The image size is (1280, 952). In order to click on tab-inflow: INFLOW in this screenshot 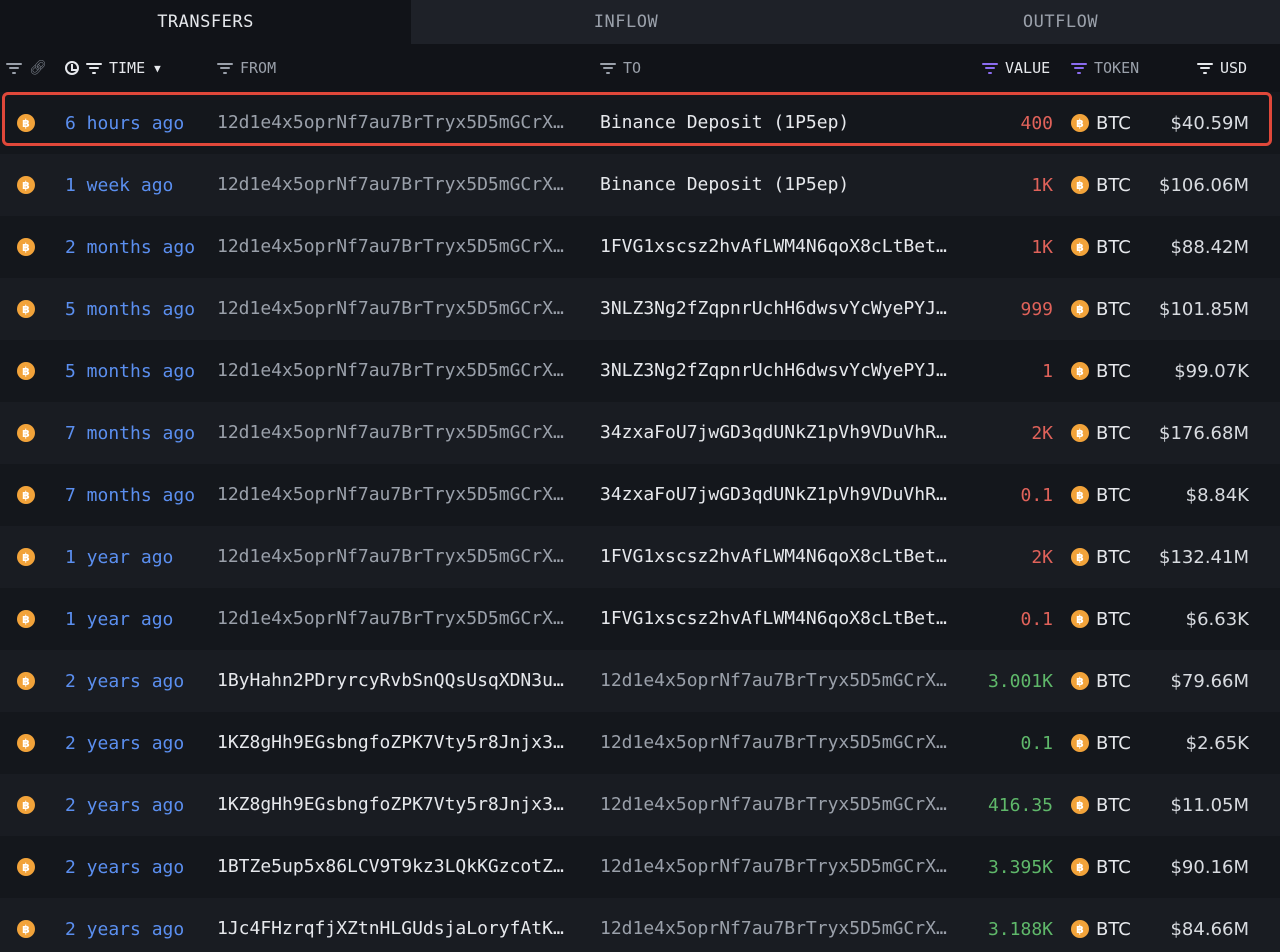, I will do `click(626, 22)`.